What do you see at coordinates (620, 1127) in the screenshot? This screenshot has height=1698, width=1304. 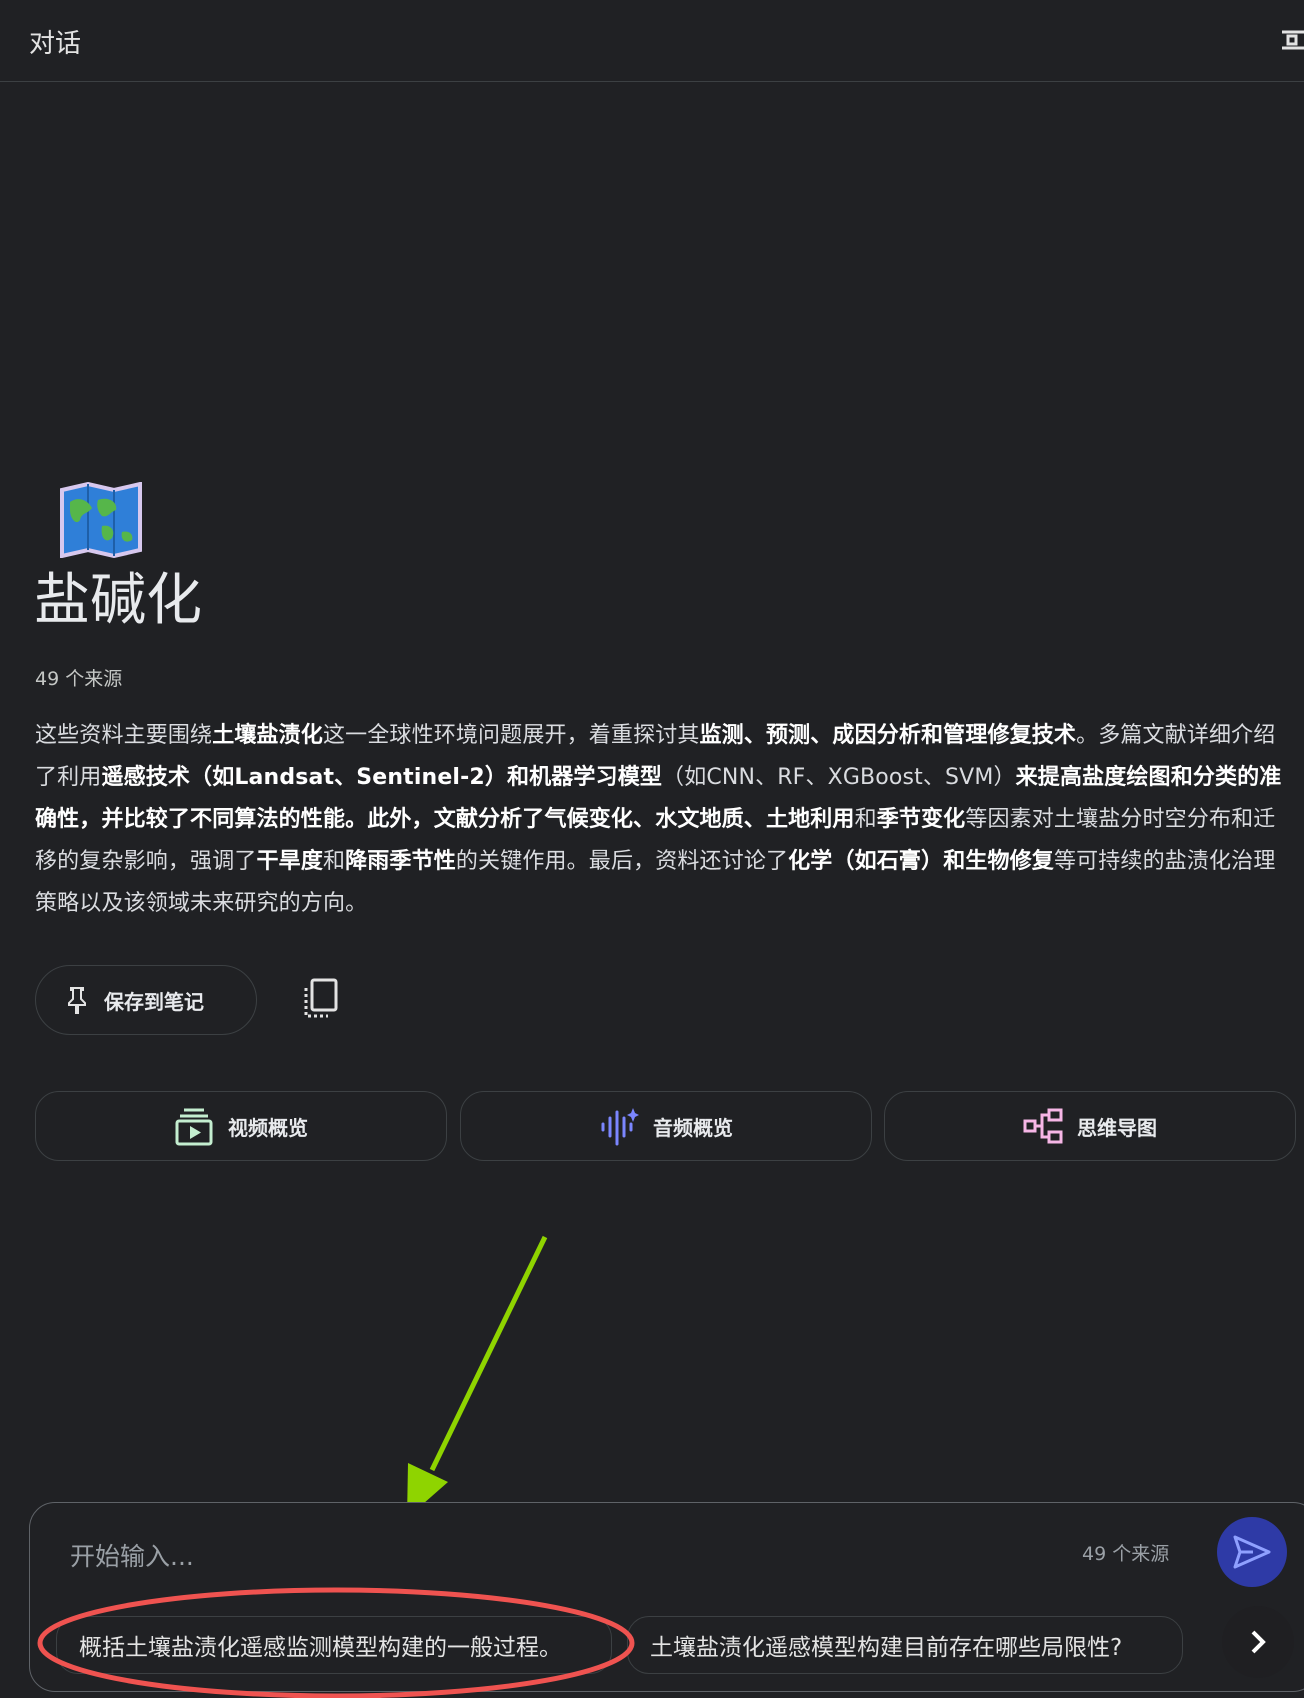 I see `audio-overview-icon` at bounding box center [620, 1127].